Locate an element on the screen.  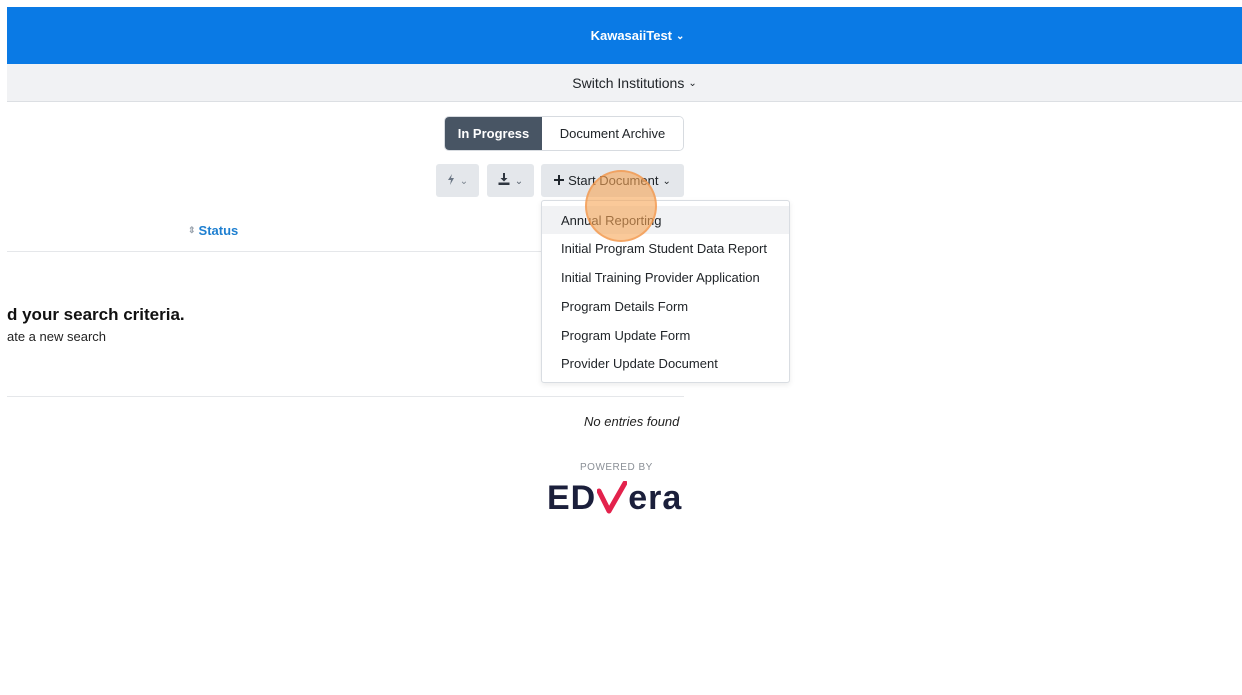
menu-item-program-details-form: Program Details Form is located at coordinates (665, 306).